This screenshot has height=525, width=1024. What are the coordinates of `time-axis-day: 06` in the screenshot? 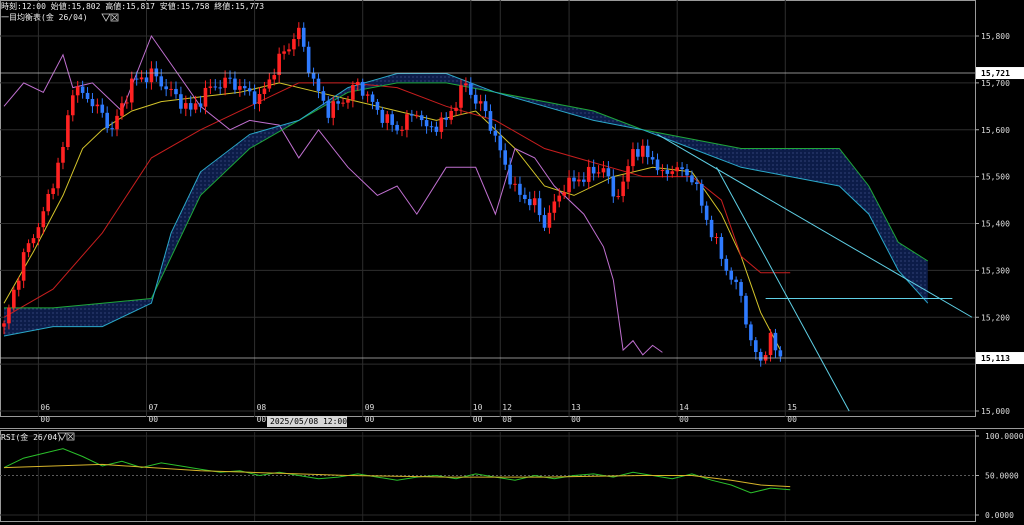 It's located at (45, 407).